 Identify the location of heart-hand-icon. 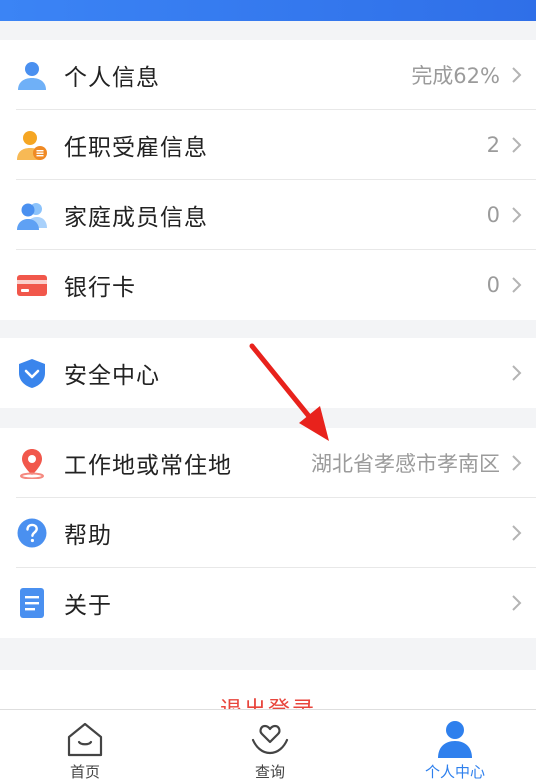
(270, 739).